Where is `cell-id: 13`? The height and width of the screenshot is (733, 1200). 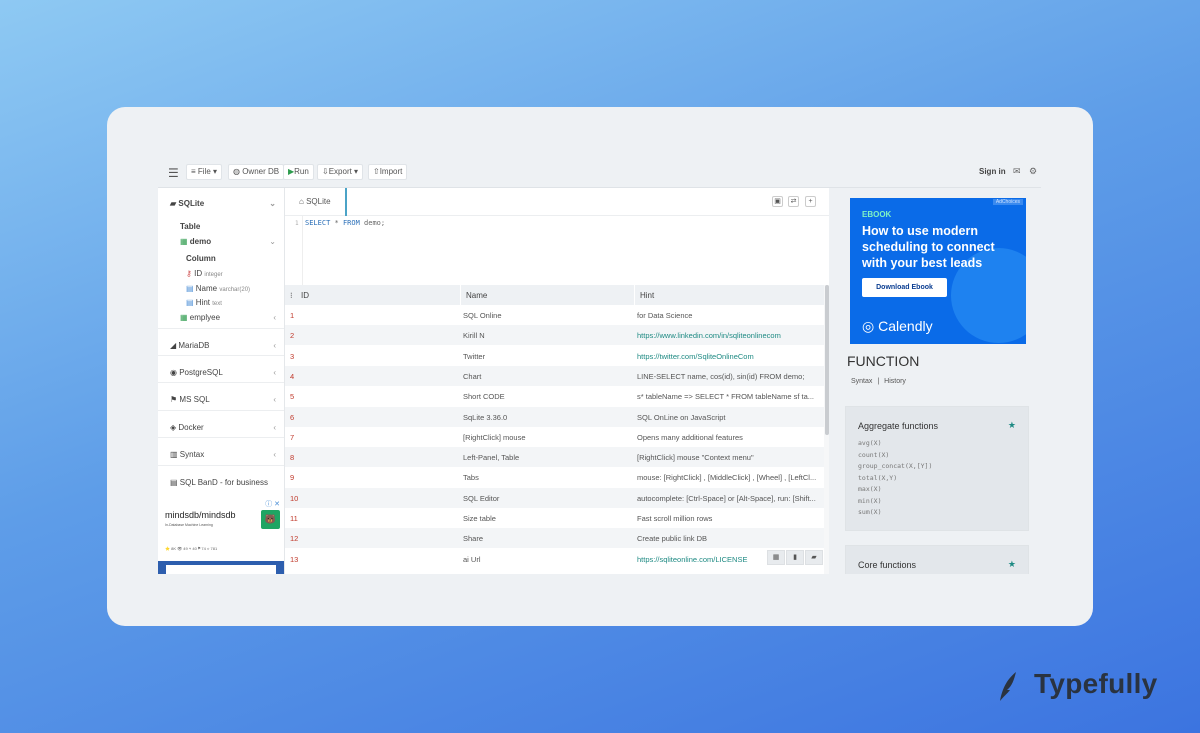 cell-id: 13 is located at coordinates (294, 559).